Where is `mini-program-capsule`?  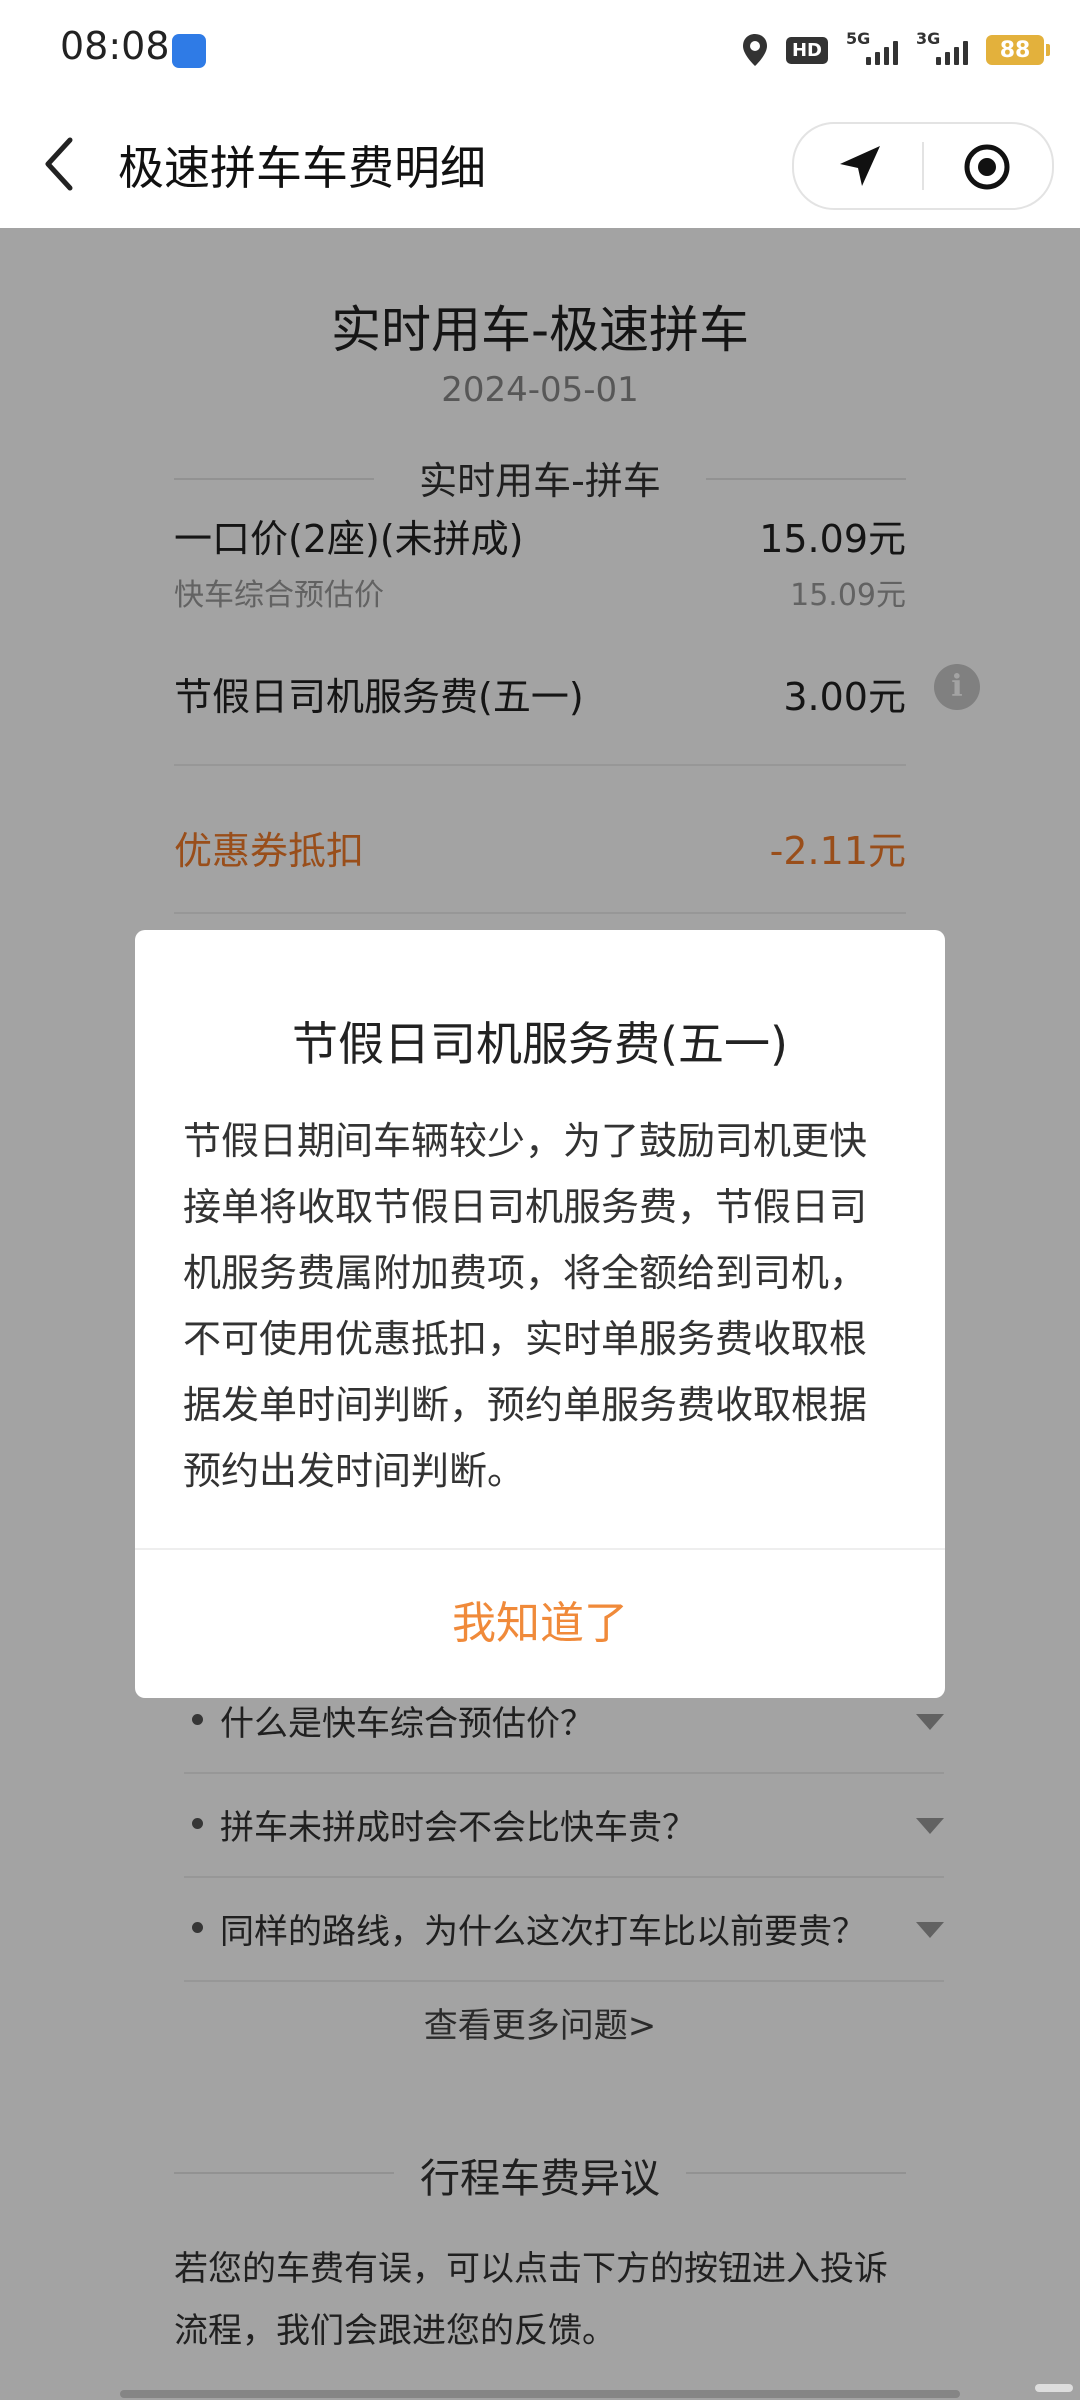
mini-program-capsule is located at coordinates (923, 166).